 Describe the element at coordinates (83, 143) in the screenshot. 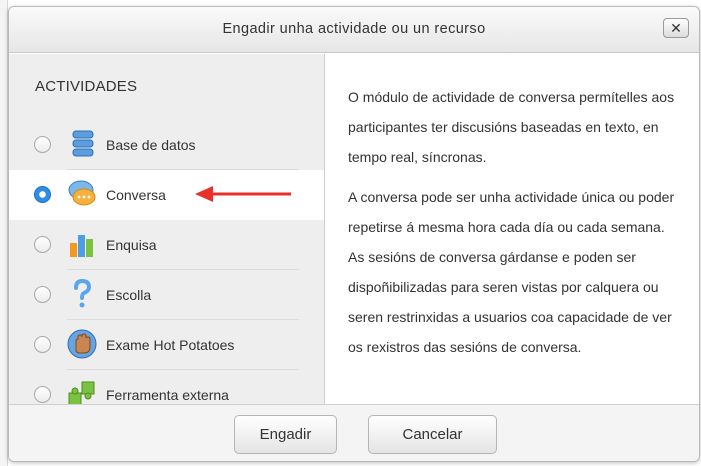

I see `database-icon` at that location.